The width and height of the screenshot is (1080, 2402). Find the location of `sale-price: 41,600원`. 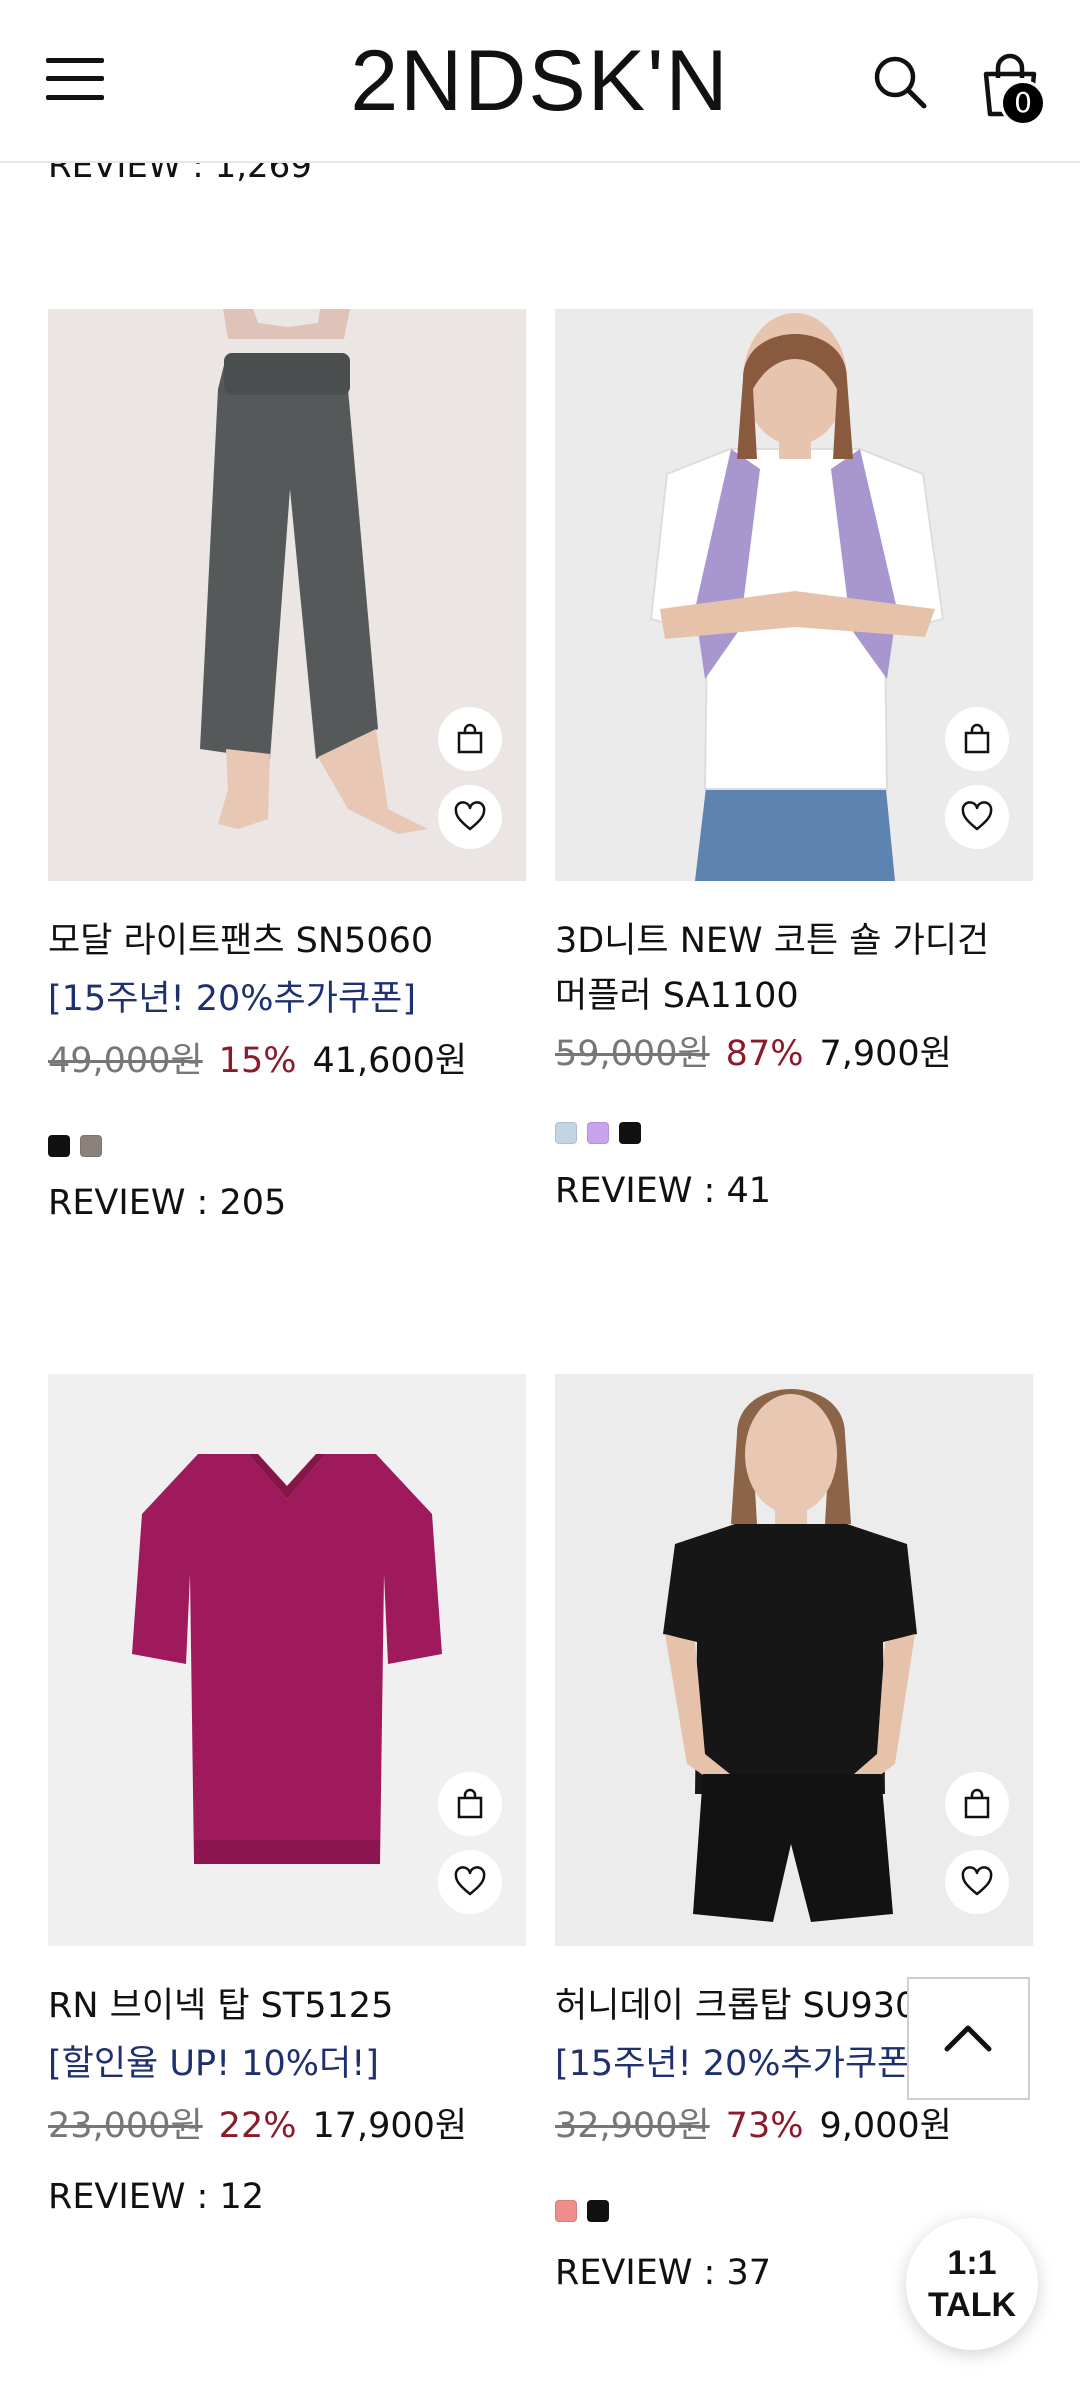

sale-price: 41,600원 is located at coordinates (390, 1061).